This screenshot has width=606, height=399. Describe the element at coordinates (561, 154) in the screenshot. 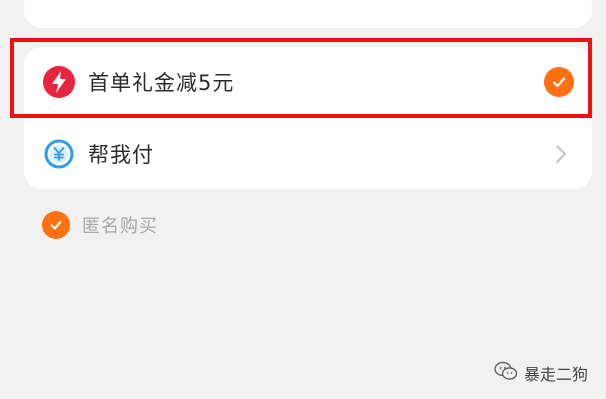

I see `chevron-right-icon` at that location.